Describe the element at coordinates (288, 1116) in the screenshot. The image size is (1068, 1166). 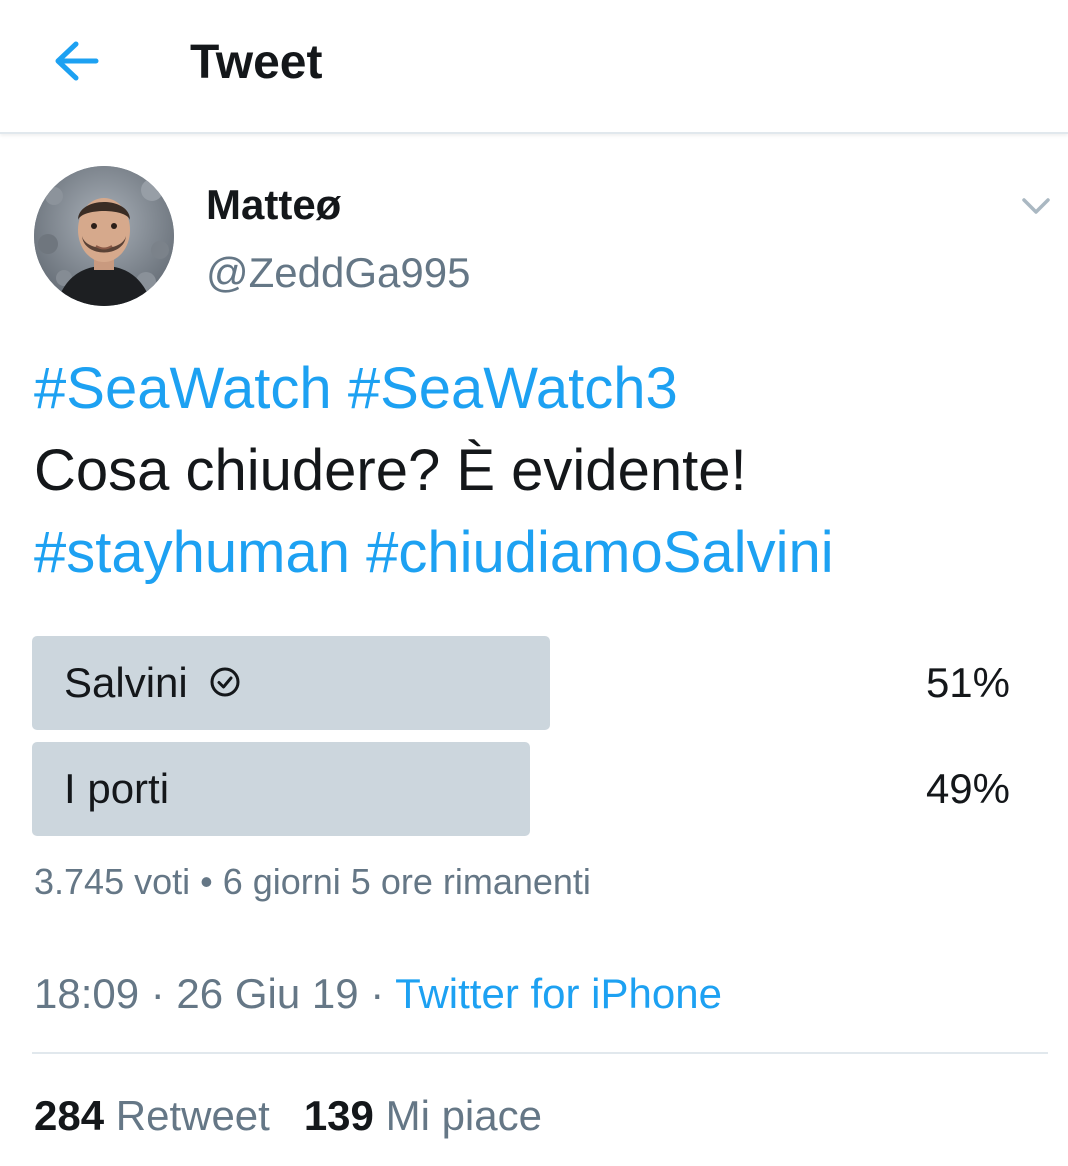
I see `tweet-stats: 284 Retweet 139 Mi piace` at that location.